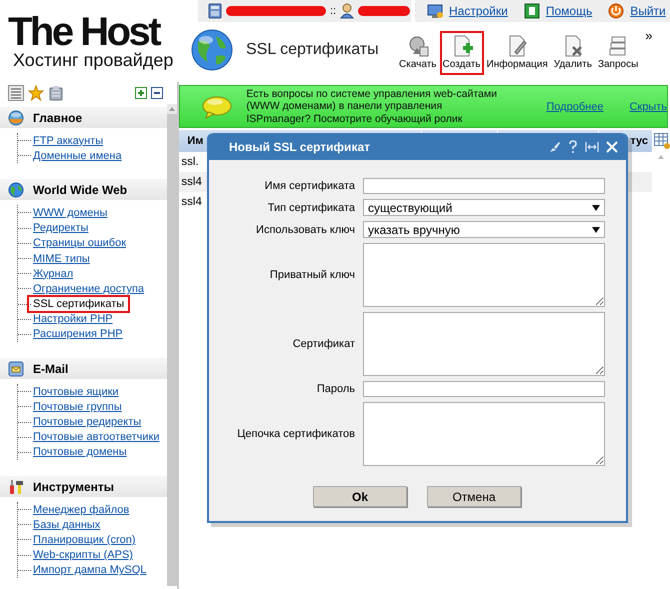 Image resolution: width=670 pixels, height=589 pixels. Describe the element at coordinates (84, 32) in the screenshot. I see `logo-name: The Host` at that location.